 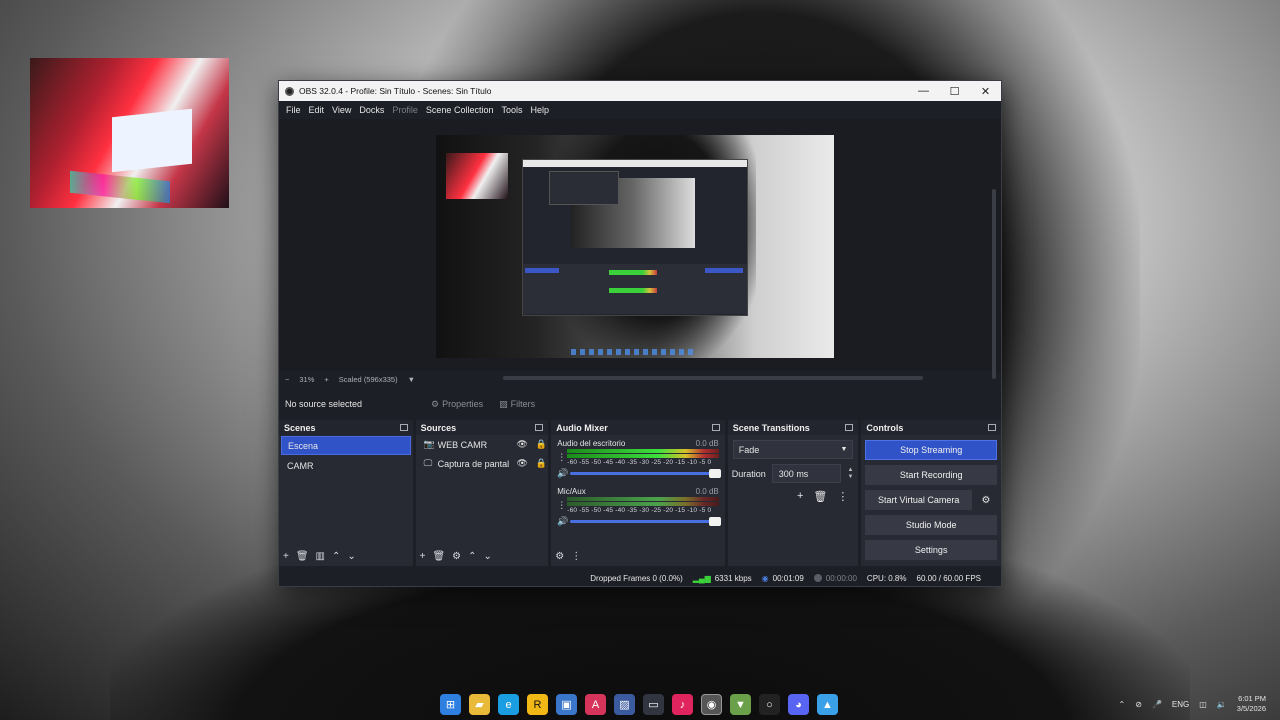 I want to click on remove-transition-icon: 🗑, so click(x=820, y=496).